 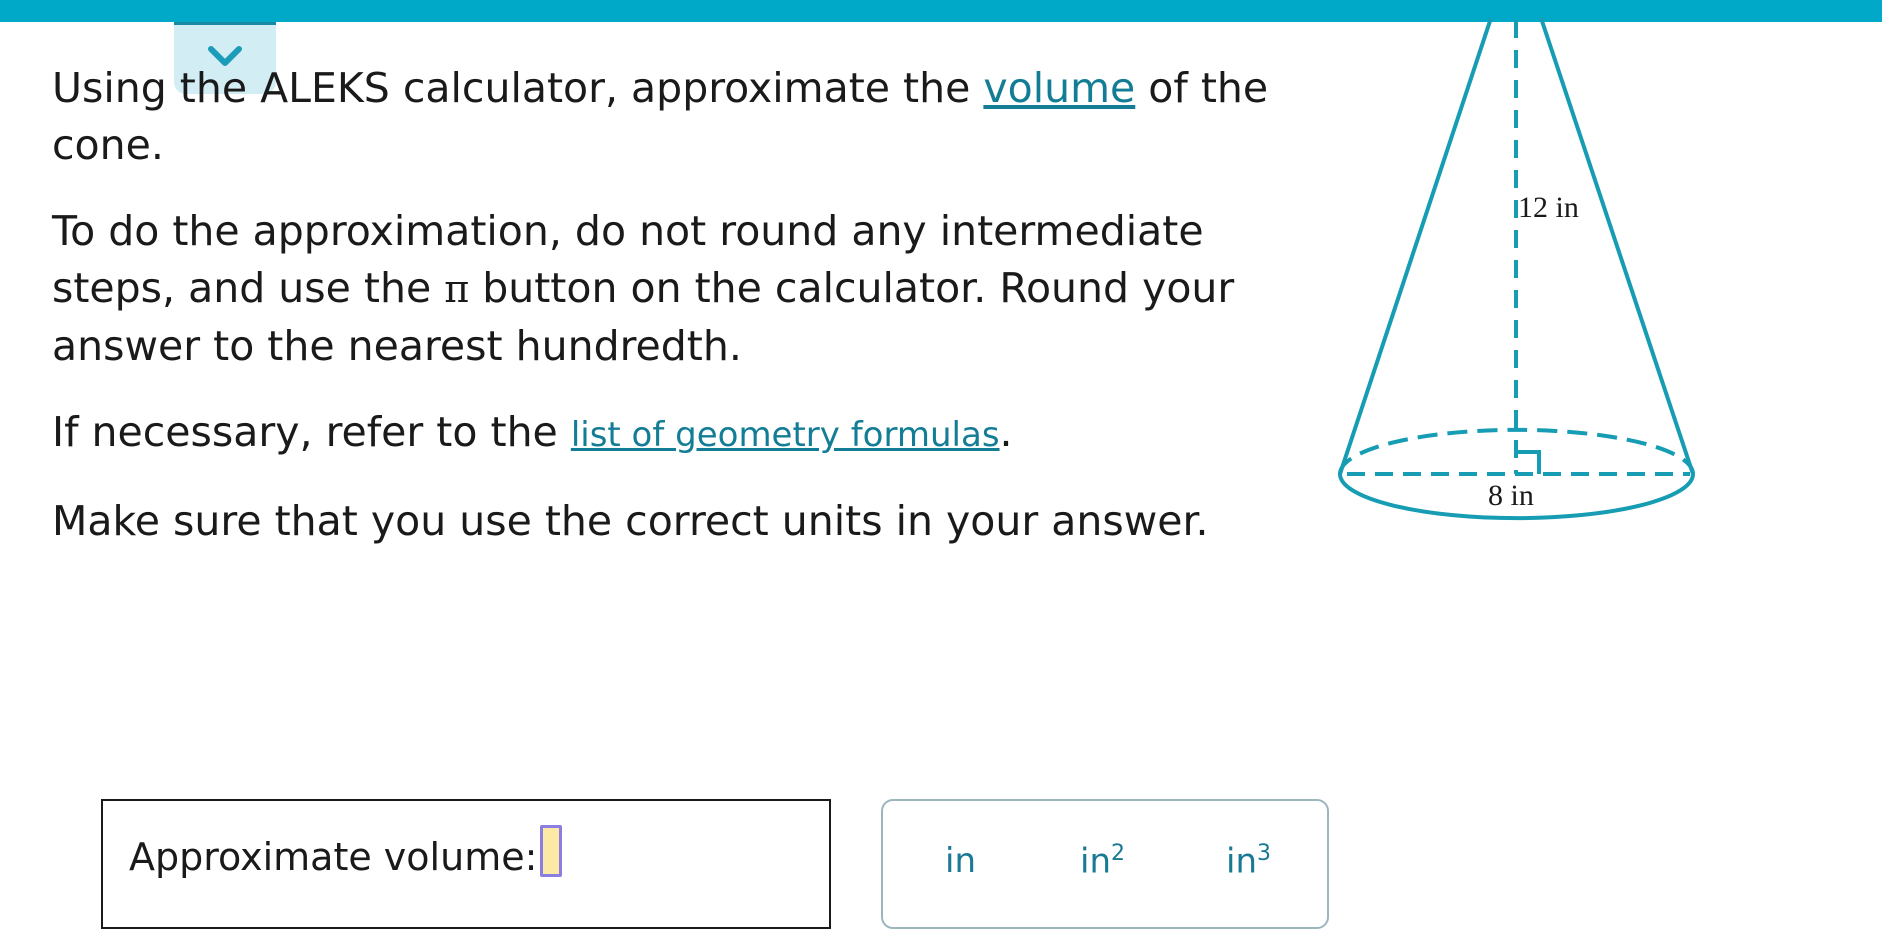 I want to click on unit-in3-exponent: 3, so click(x=1264, y=853).